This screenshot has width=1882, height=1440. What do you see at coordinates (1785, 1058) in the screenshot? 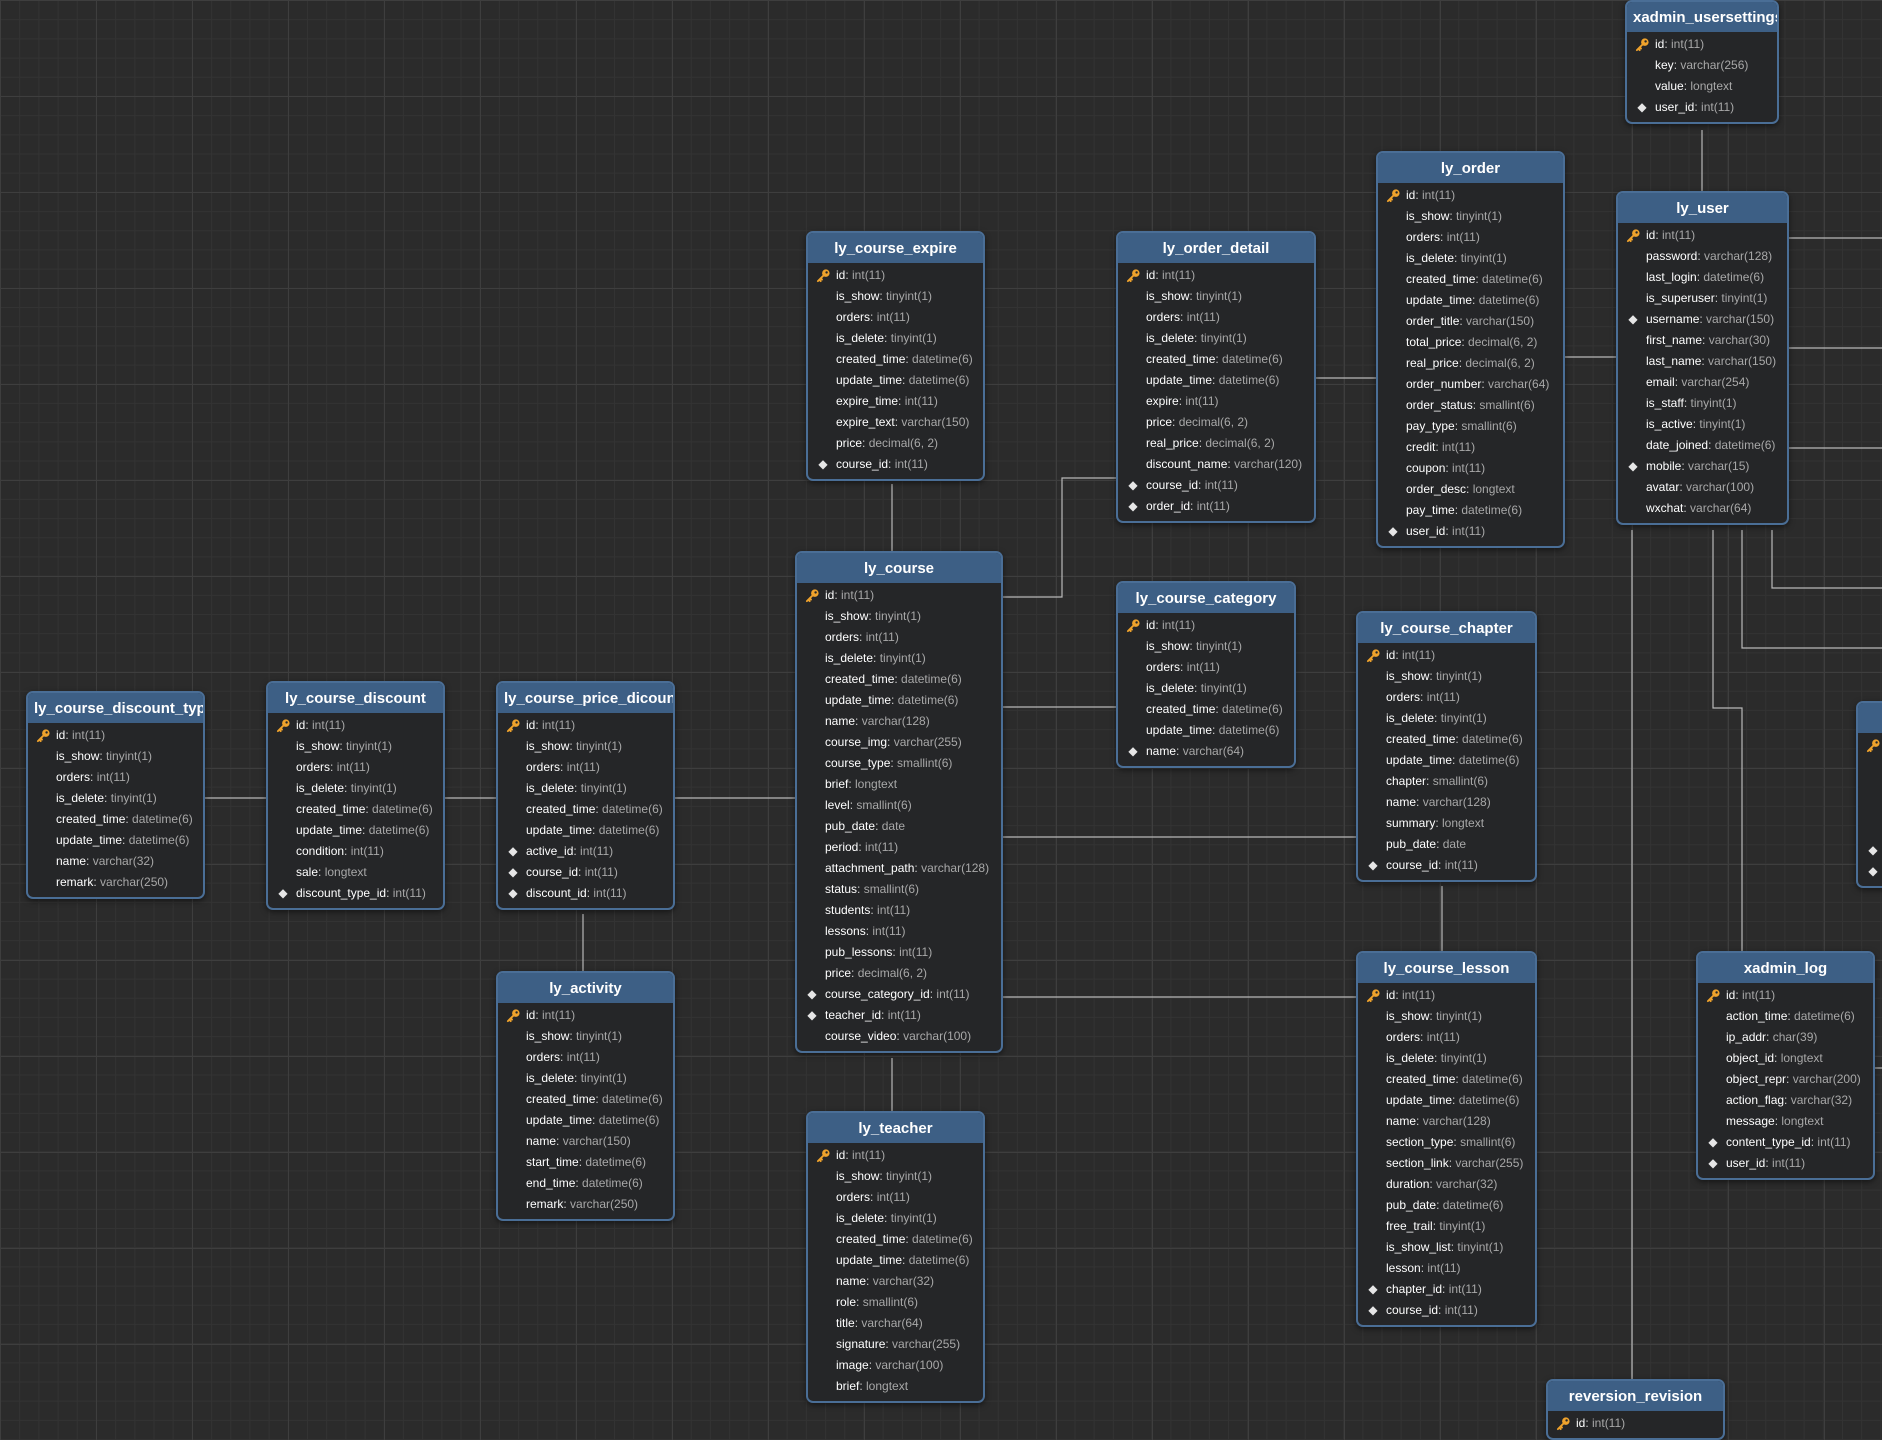
I see `column-row: object_id: longtext` at bounding box center [1785, 1058].